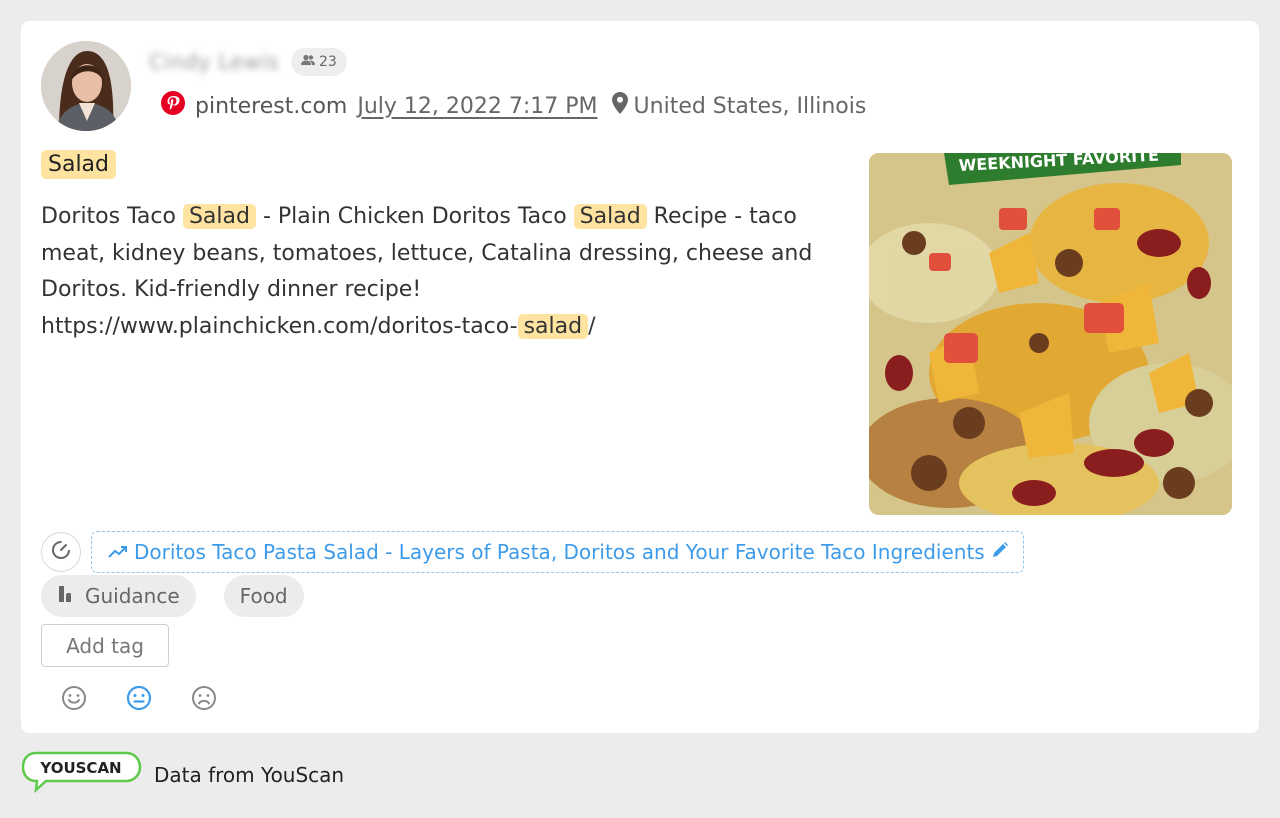  I want to click on tag-chip-guidance: Guidance, so click(118, 596).